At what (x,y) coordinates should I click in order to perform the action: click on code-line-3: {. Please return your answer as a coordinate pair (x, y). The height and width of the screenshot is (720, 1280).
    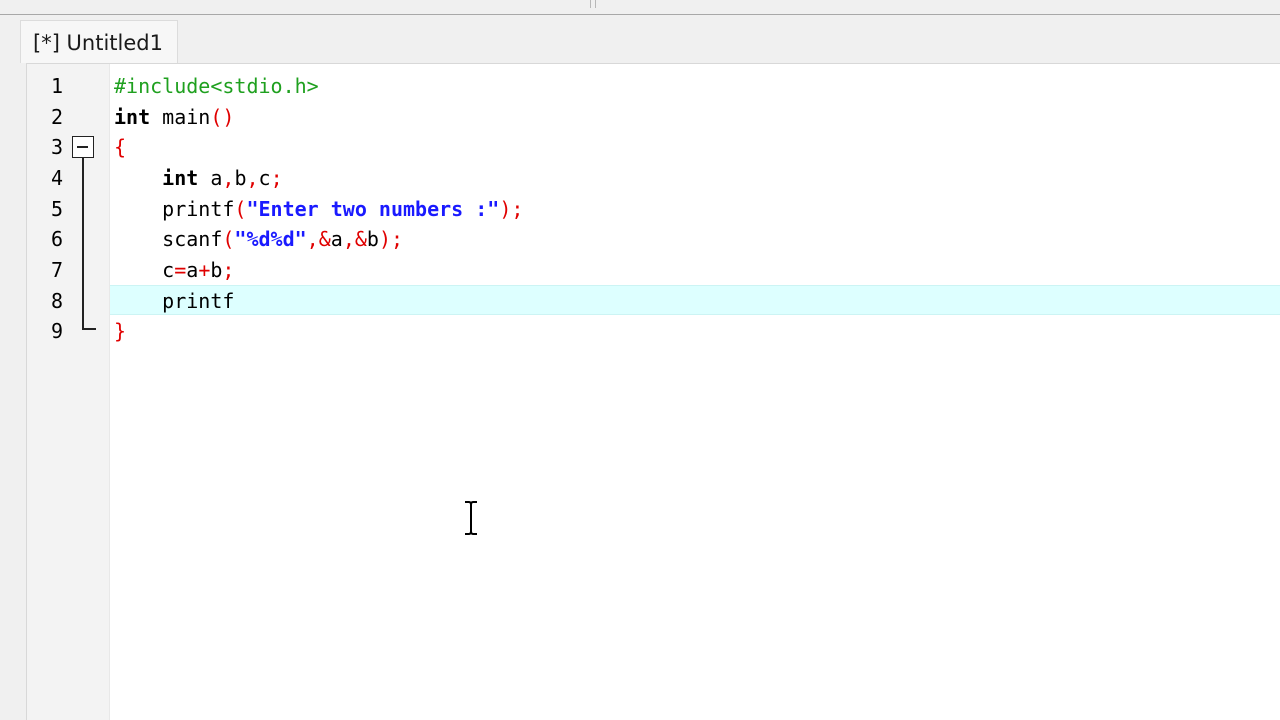
    Looking at the image, I should click on (120, 147).